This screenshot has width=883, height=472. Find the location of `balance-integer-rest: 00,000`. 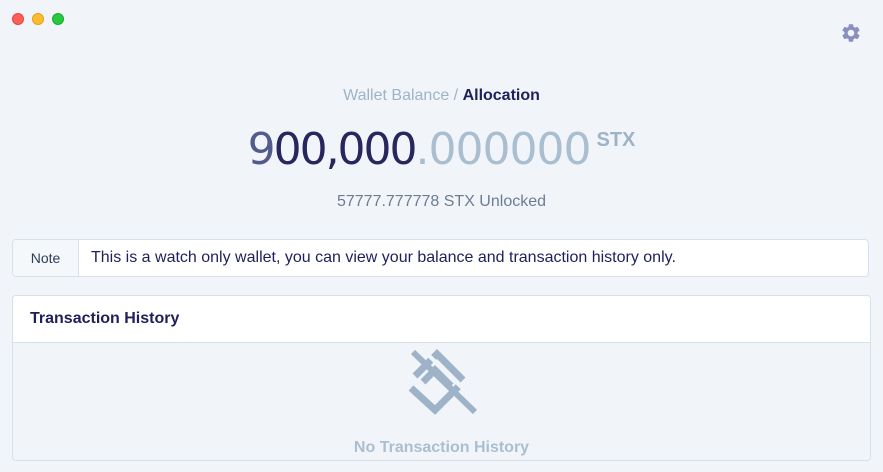

balance-integer-rest: 00,000 is located at coordinates (345, 149).